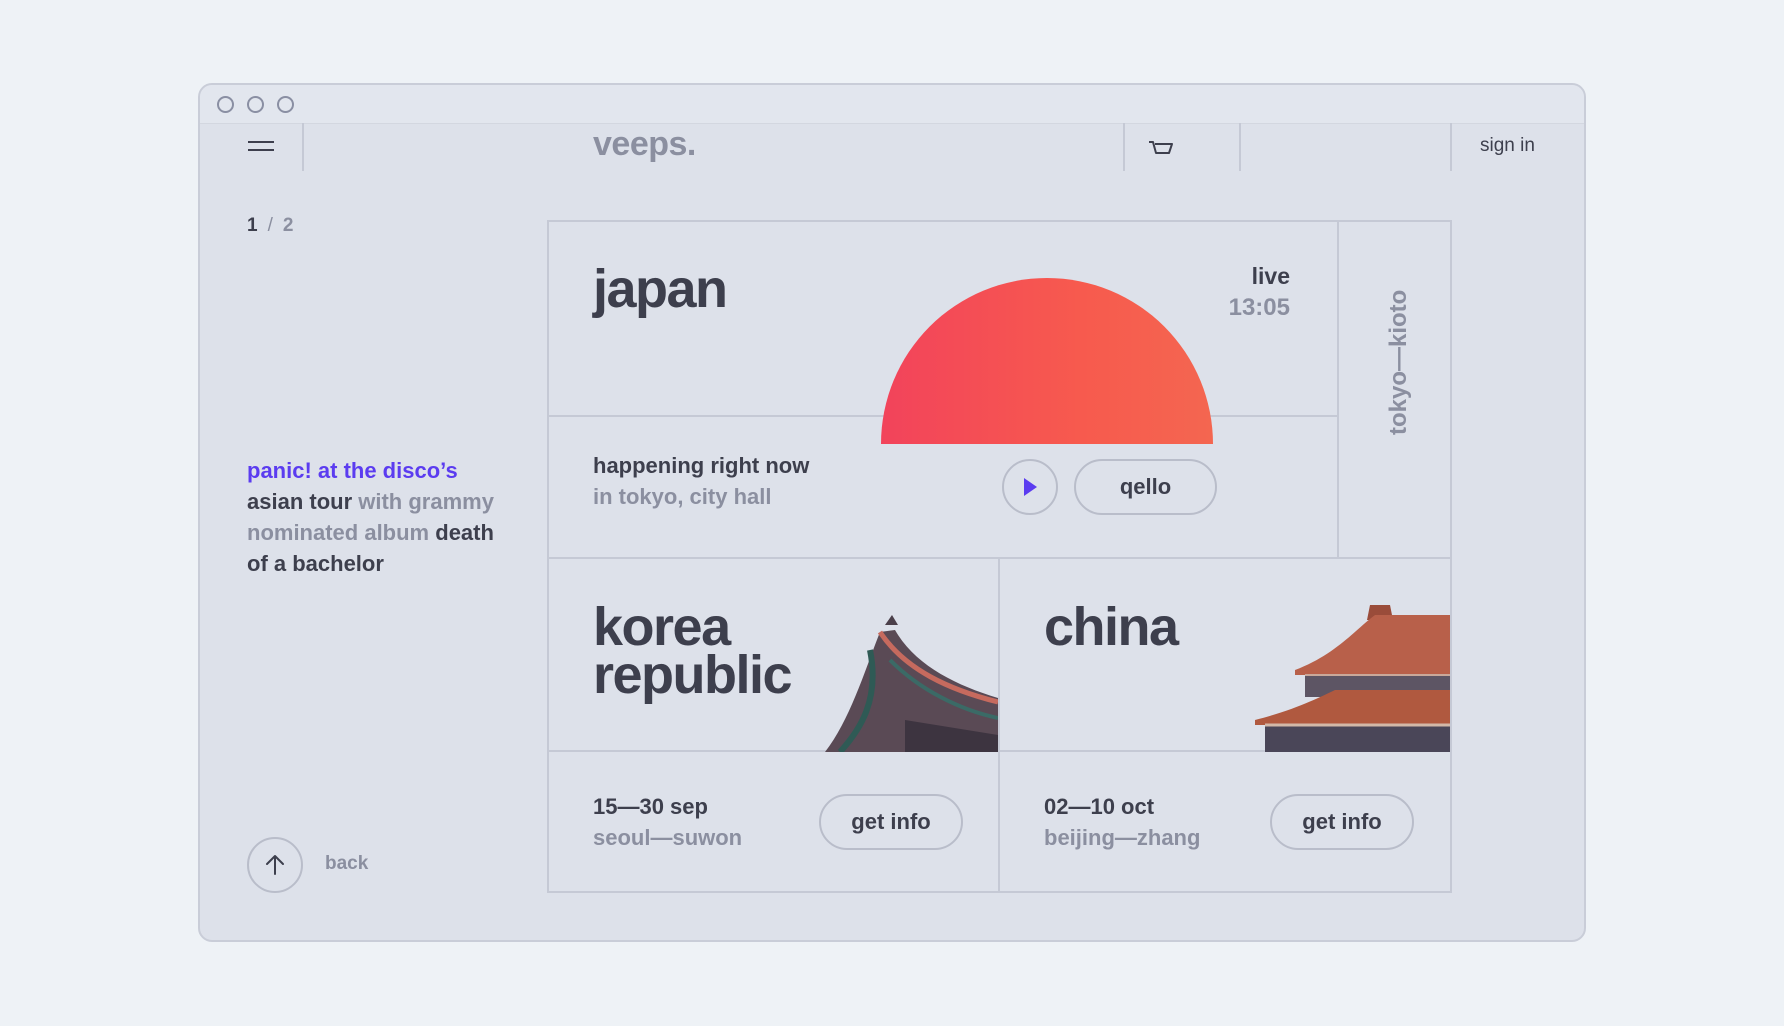  I want to click on korea-title: korea republic, so click(693, 651).